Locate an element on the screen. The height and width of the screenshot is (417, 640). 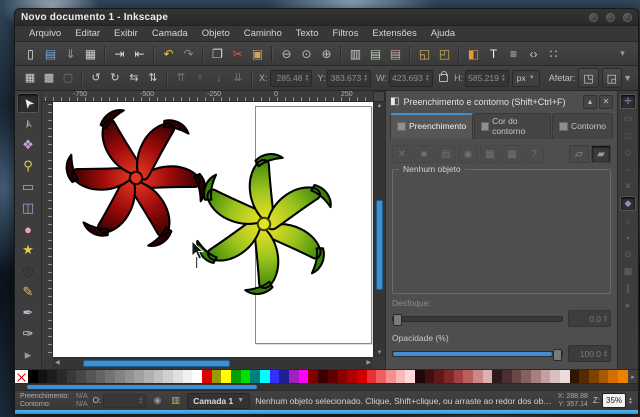
menu-camada: Camada is located at coordinates (170, 33).